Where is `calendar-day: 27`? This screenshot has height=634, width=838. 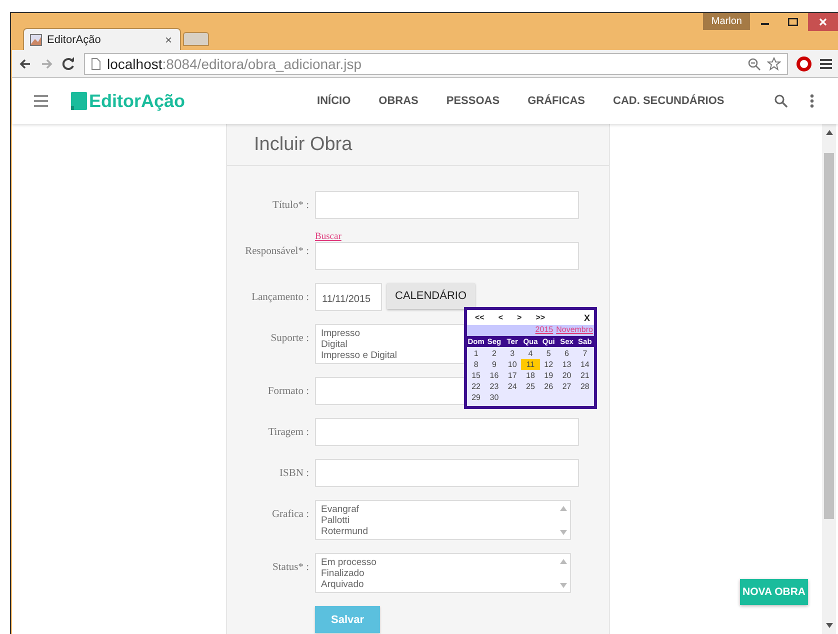 calendar-day: 27 is located at coordinates (567, 386).